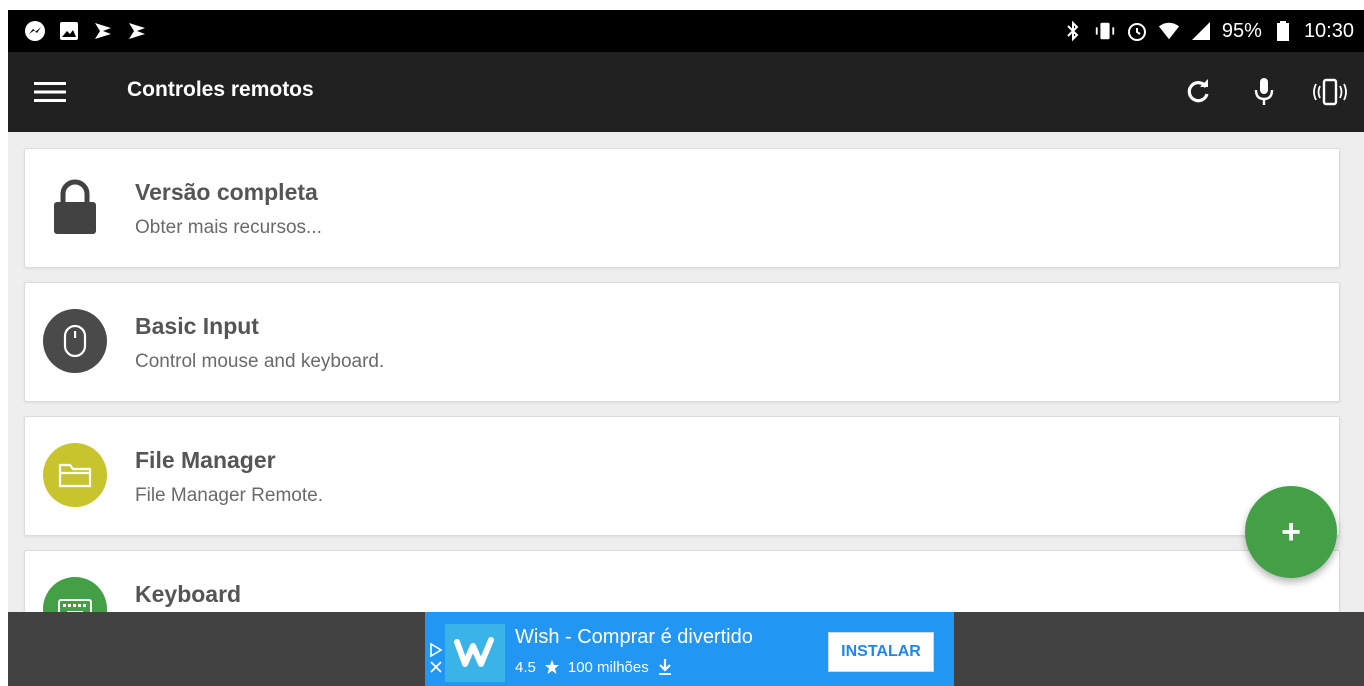  Describe the element at coordinates (1073, 31) in the screenshot. I see `bluetooth-icon` at that location.